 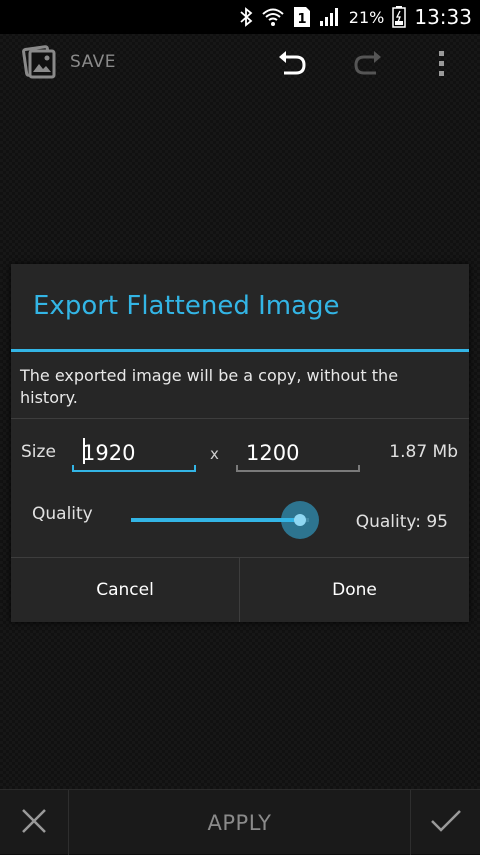 What do you see at coordinates (446, 64) in the screenshot?
I see `overflow-menu-icon` at bounding box center [446, 64].